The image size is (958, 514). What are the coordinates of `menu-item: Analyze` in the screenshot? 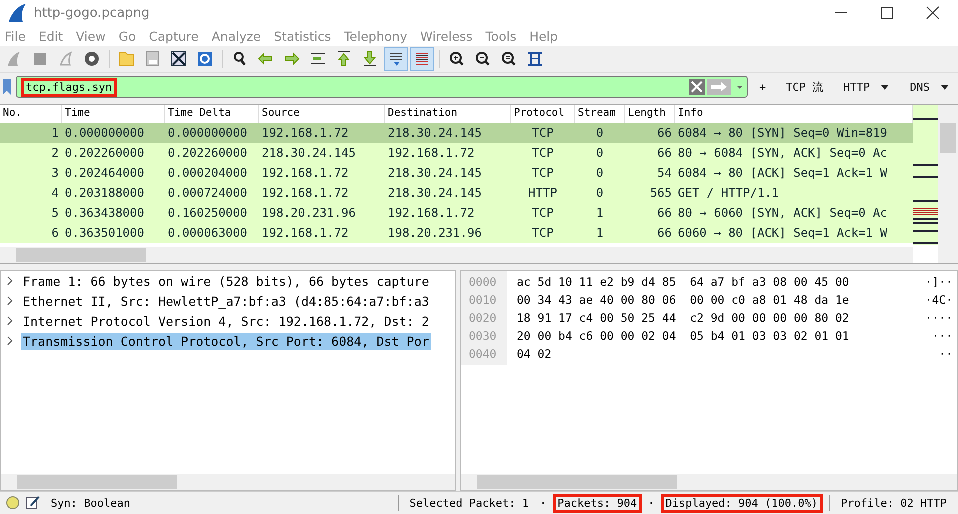 It's located at (237, 36).